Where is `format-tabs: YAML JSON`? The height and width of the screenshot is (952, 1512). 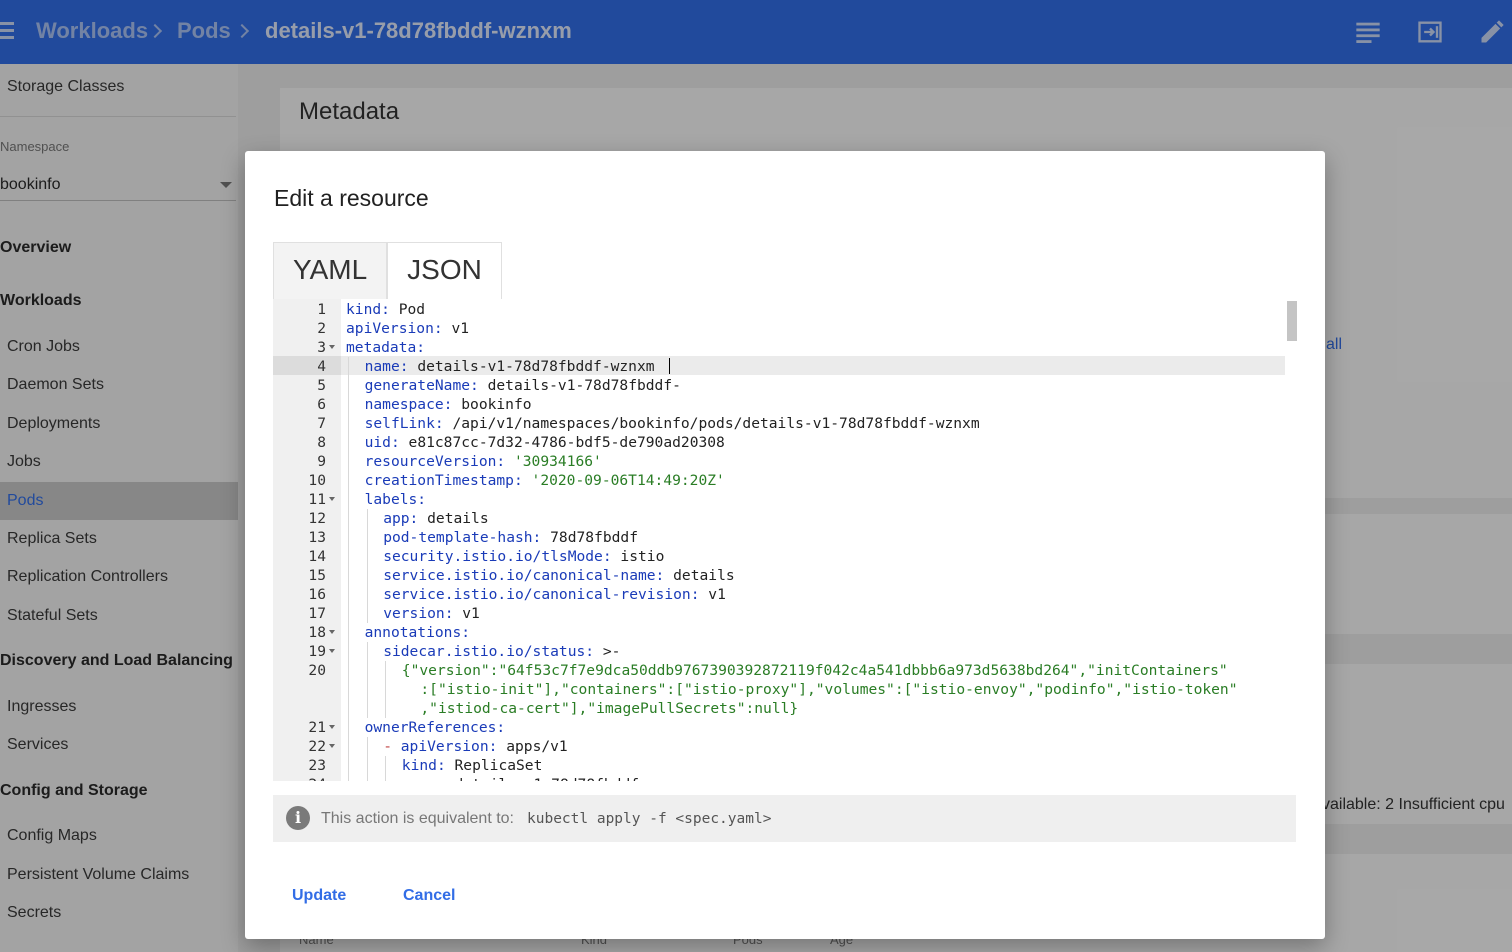 format-tabs: YAML JSON is located at coordinates (387, 270).